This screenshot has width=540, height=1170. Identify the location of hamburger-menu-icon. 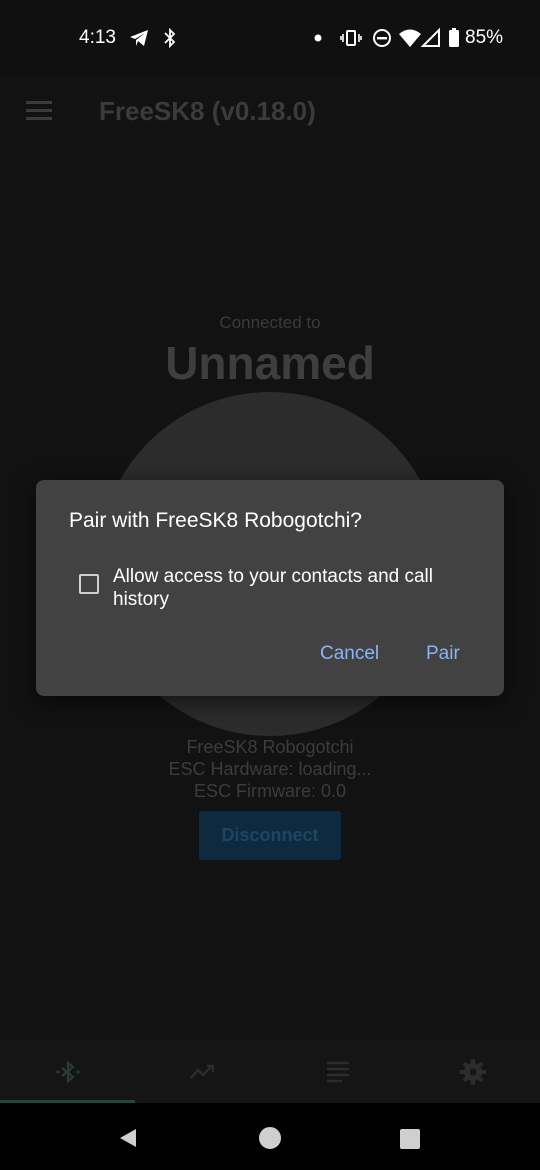
(39, 111).